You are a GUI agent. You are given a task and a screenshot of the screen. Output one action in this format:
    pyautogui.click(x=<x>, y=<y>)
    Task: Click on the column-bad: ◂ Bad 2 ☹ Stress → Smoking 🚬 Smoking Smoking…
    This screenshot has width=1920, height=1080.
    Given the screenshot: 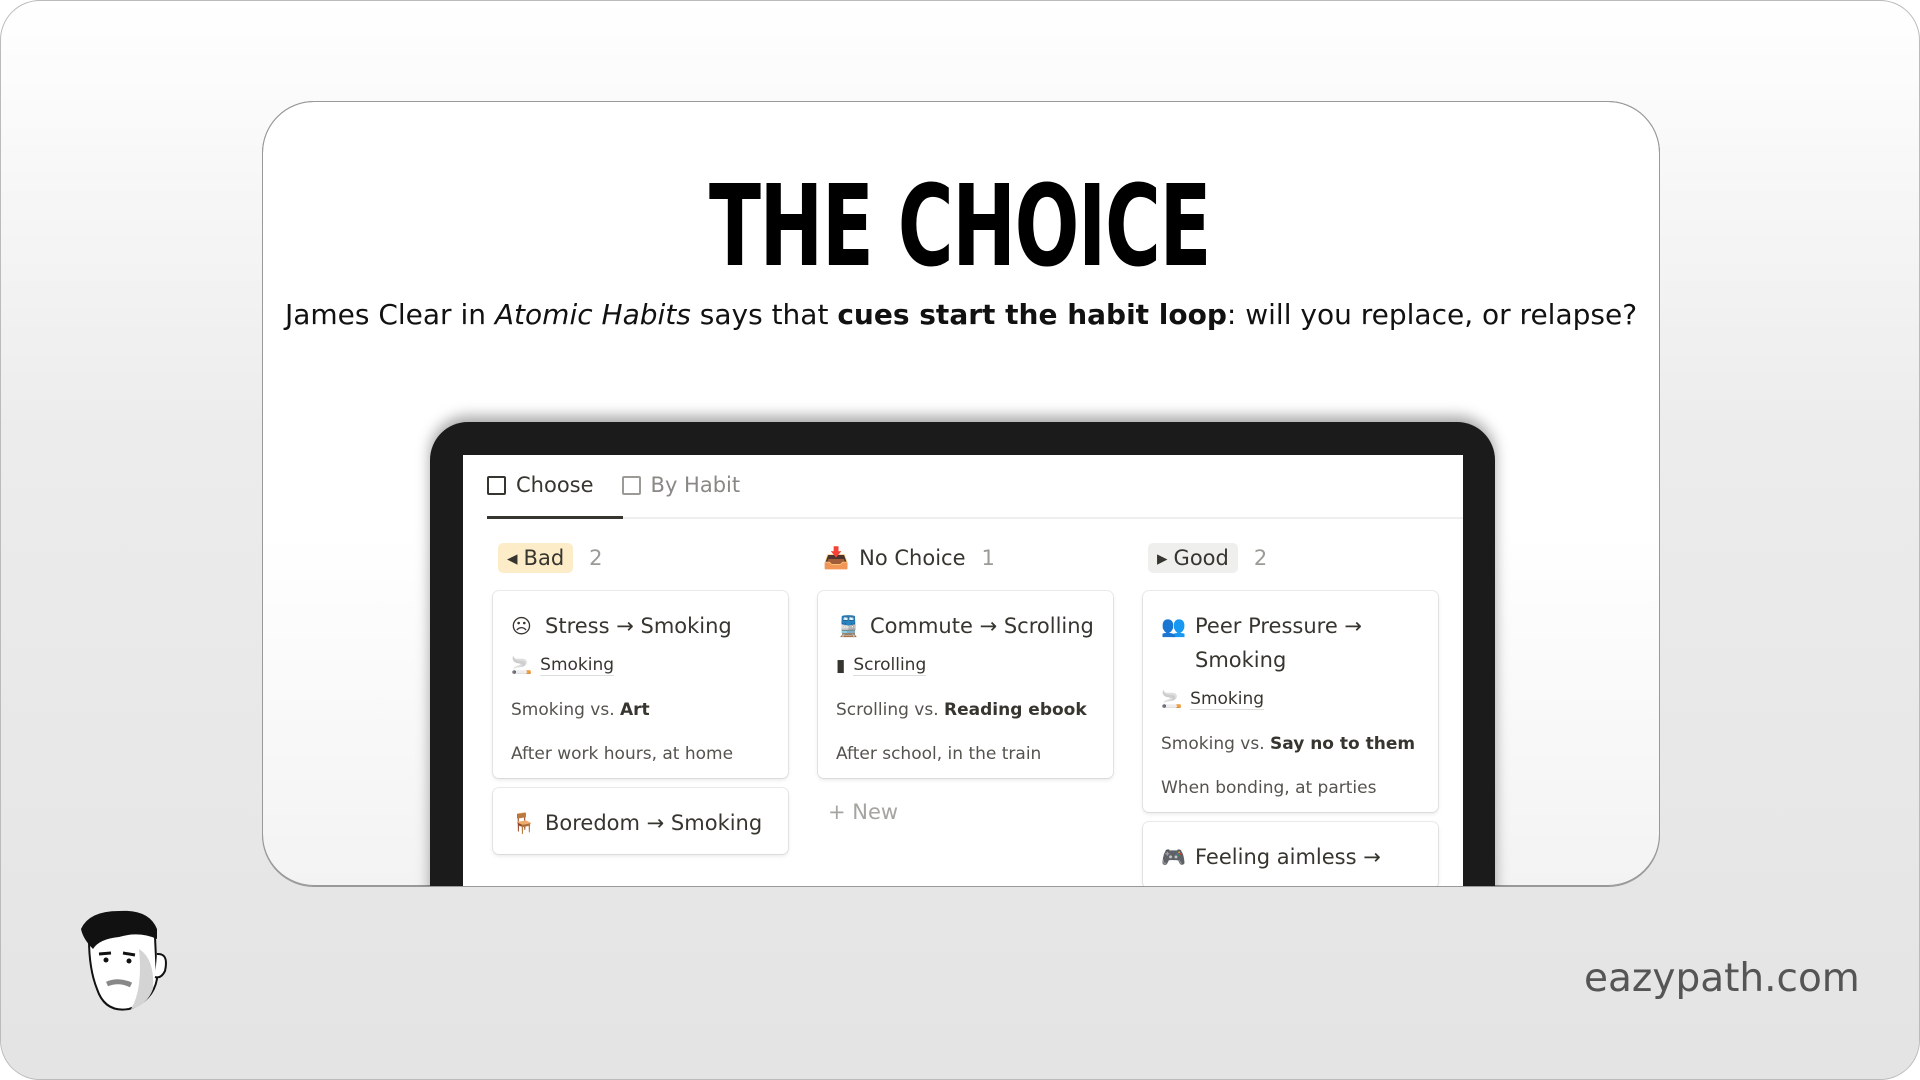 What is the action you would take?
    pyautogui.click(x=640, y=697)
    